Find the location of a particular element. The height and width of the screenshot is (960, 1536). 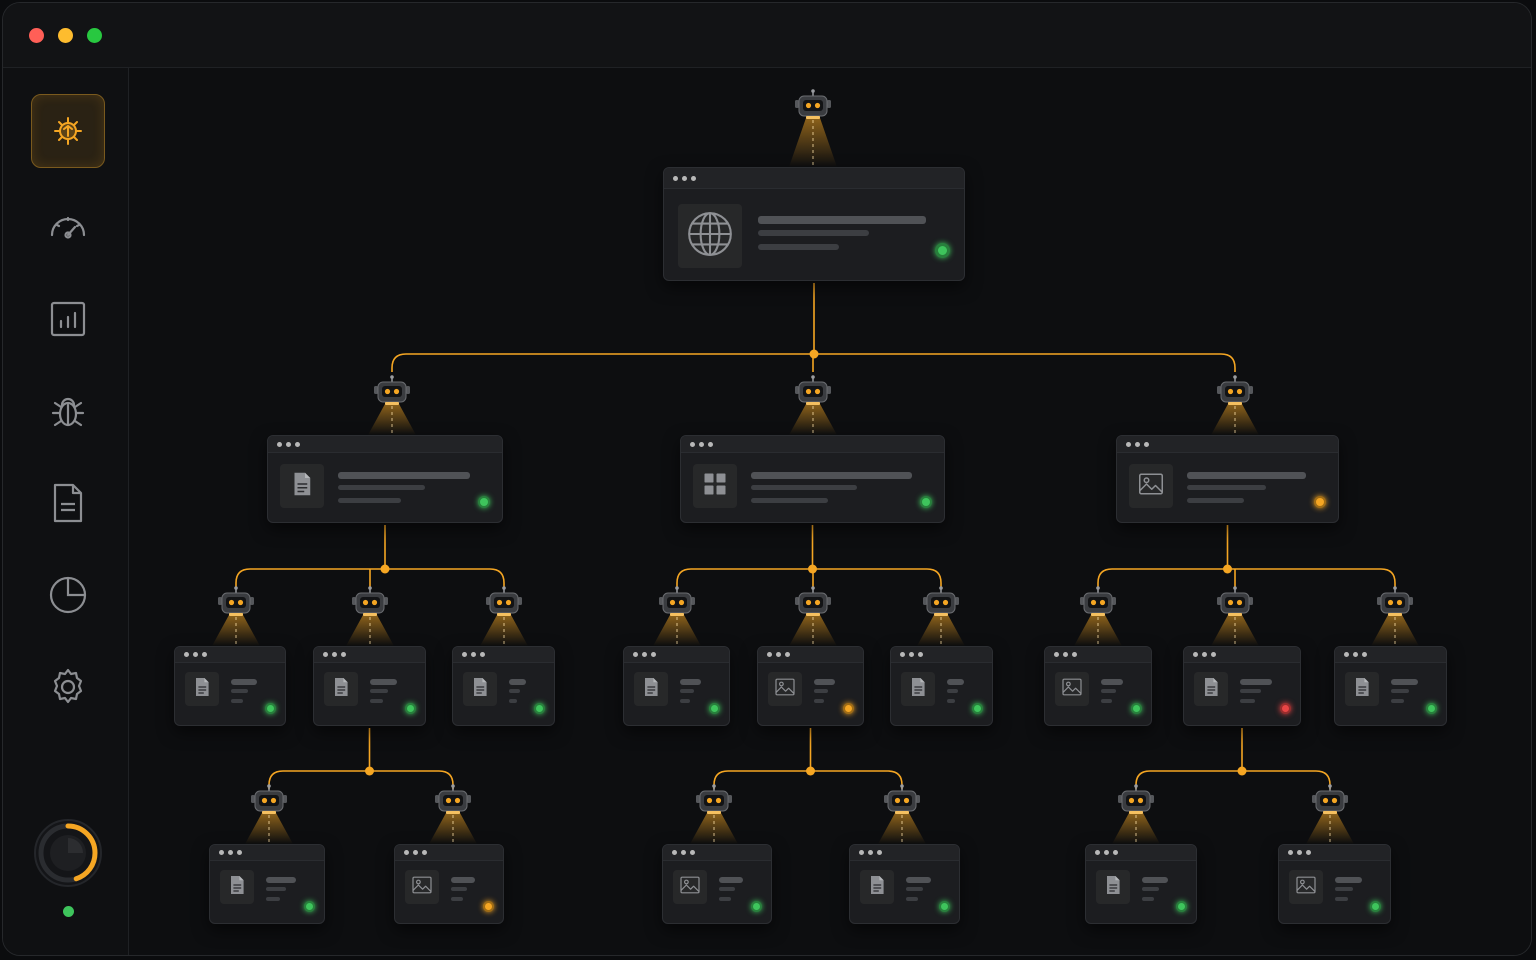

page-node-root is located at coordinates (814, 224).